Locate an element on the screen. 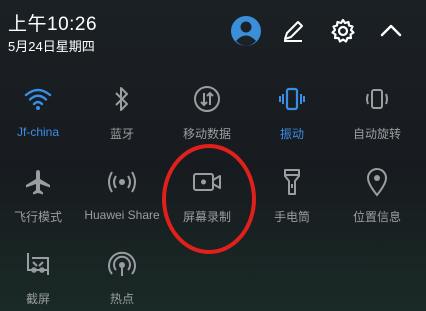 The image size is (426, 311). tile-label: 热点 is located at coordinates (121, 299).